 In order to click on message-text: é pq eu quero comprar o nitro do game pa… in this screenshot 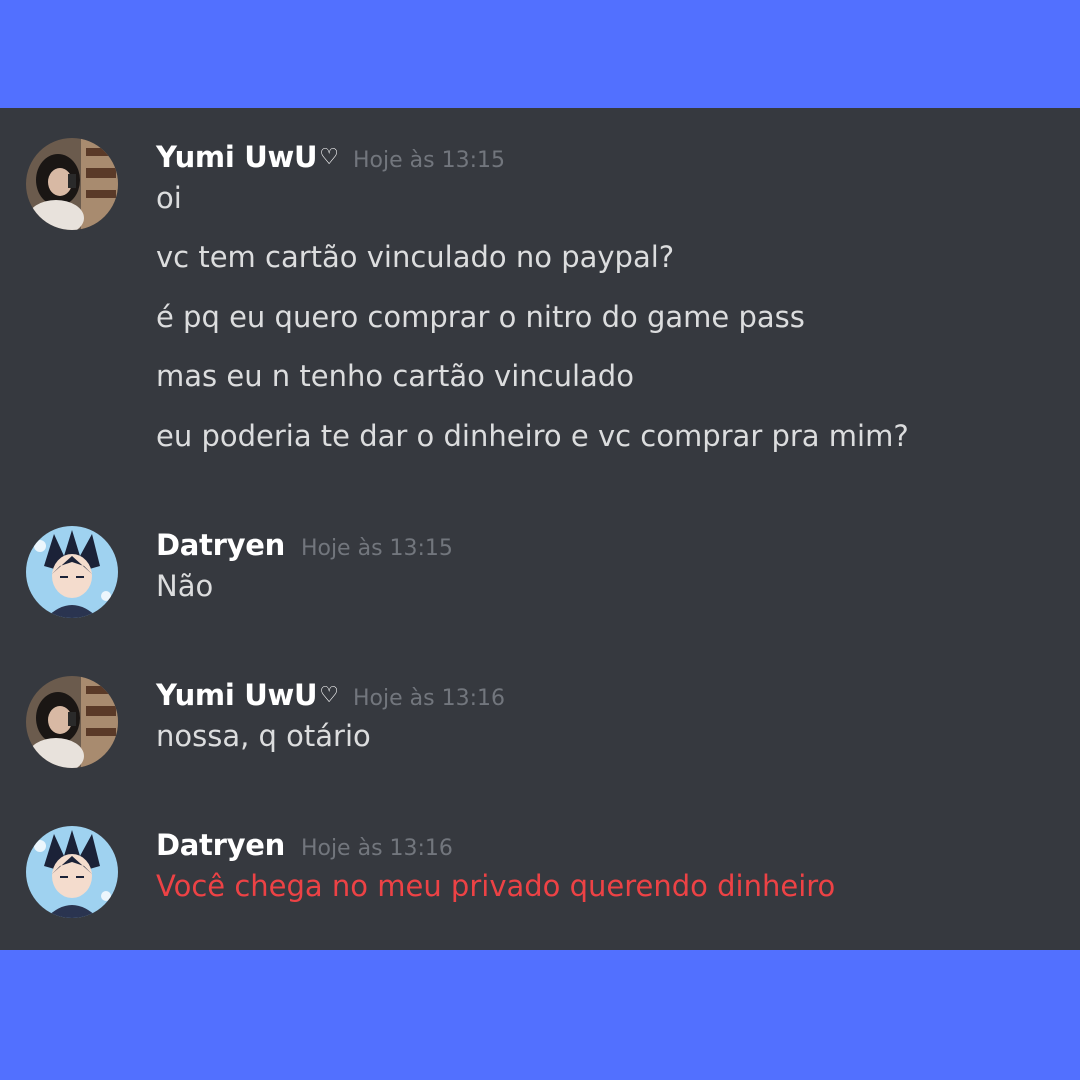, I will do `click(480, 317)`.